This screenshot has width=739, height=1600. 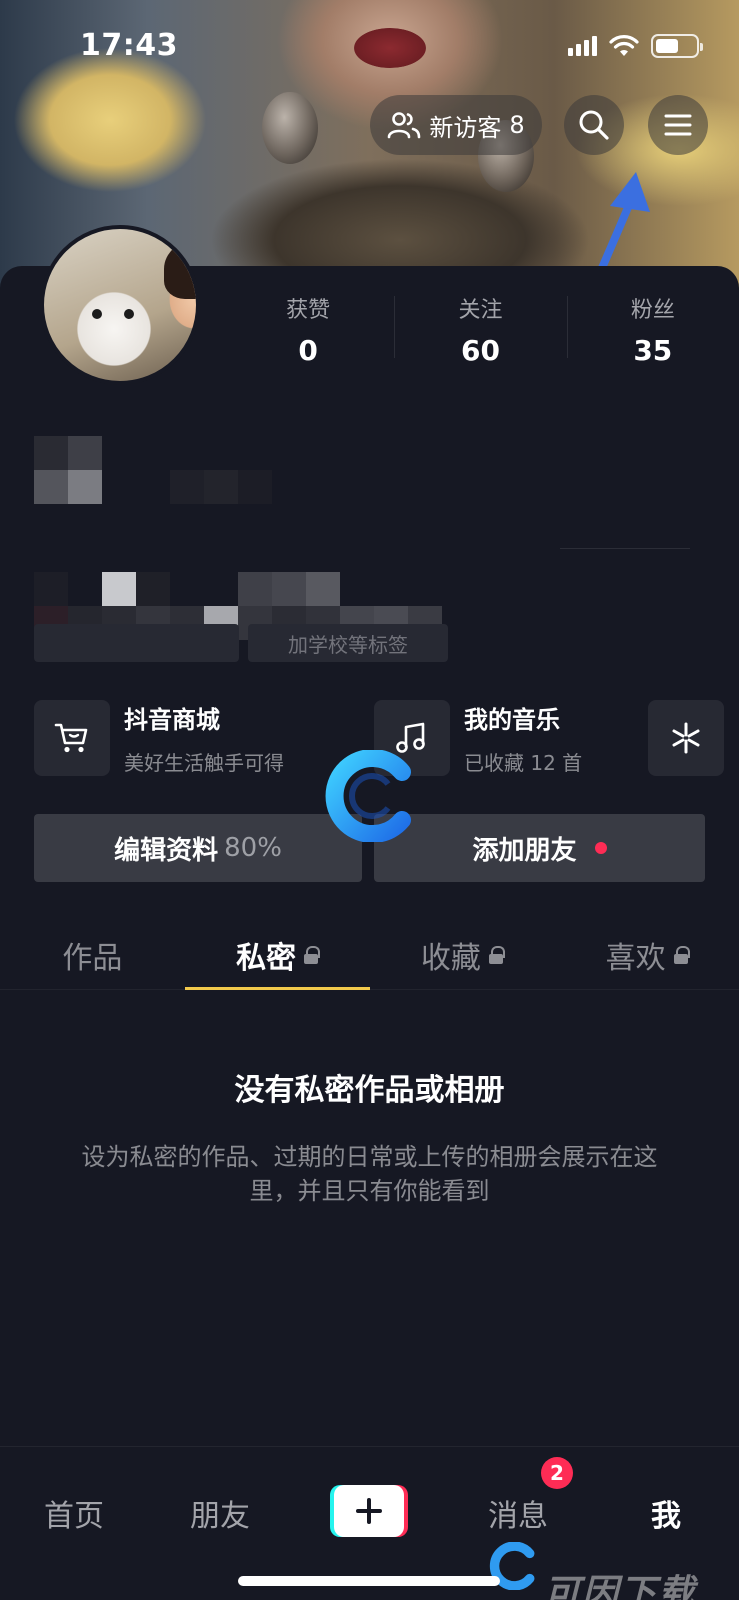 What do you see at coordinates (308, 310) in the screenshot?
I see `stat-likes-label: 获赞` at bounding box center [308, 310].